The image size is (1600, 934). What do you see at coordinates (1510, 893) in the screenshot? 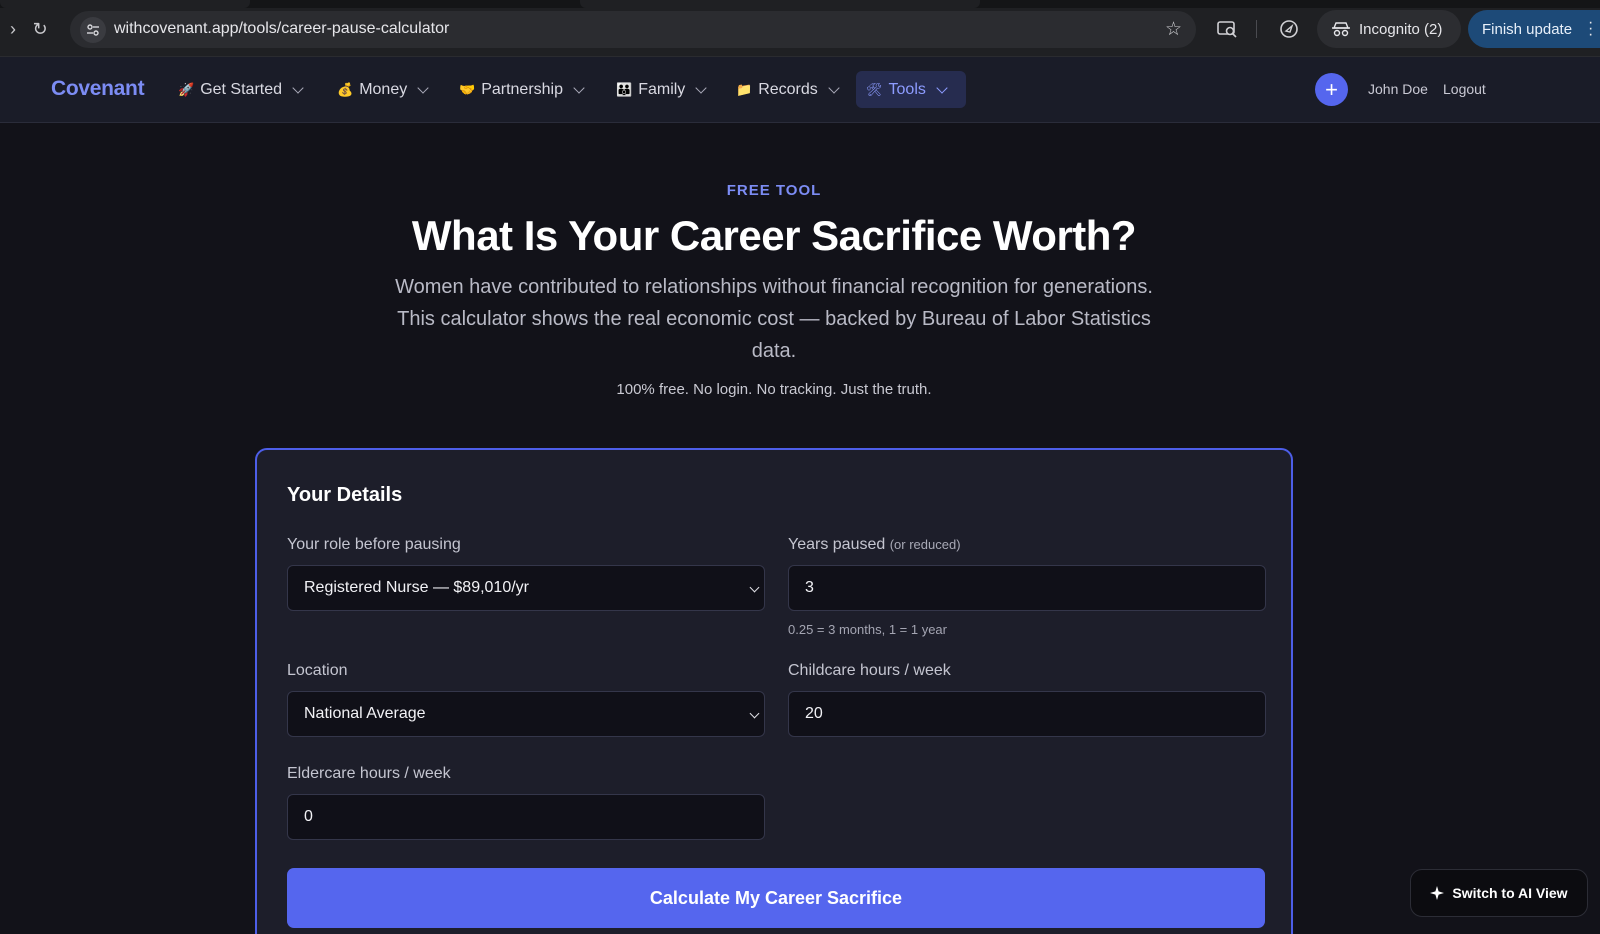
I see `ai-view-label: Switch to AI View` at bounding box center [1510, 893].